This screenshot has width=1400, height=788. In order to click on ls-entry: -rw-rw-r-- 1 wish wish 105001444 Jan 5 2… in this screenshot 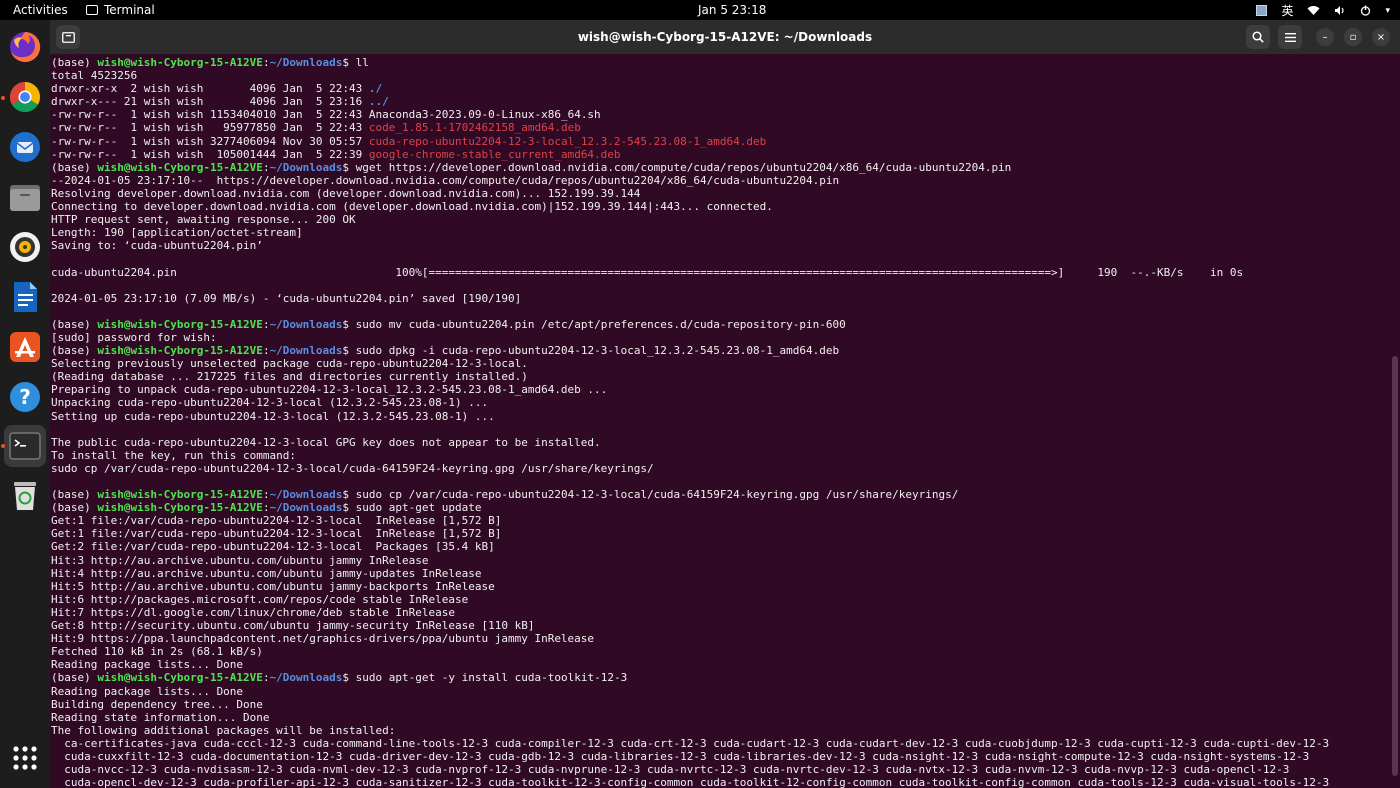, I will do `click(720, 154)`.